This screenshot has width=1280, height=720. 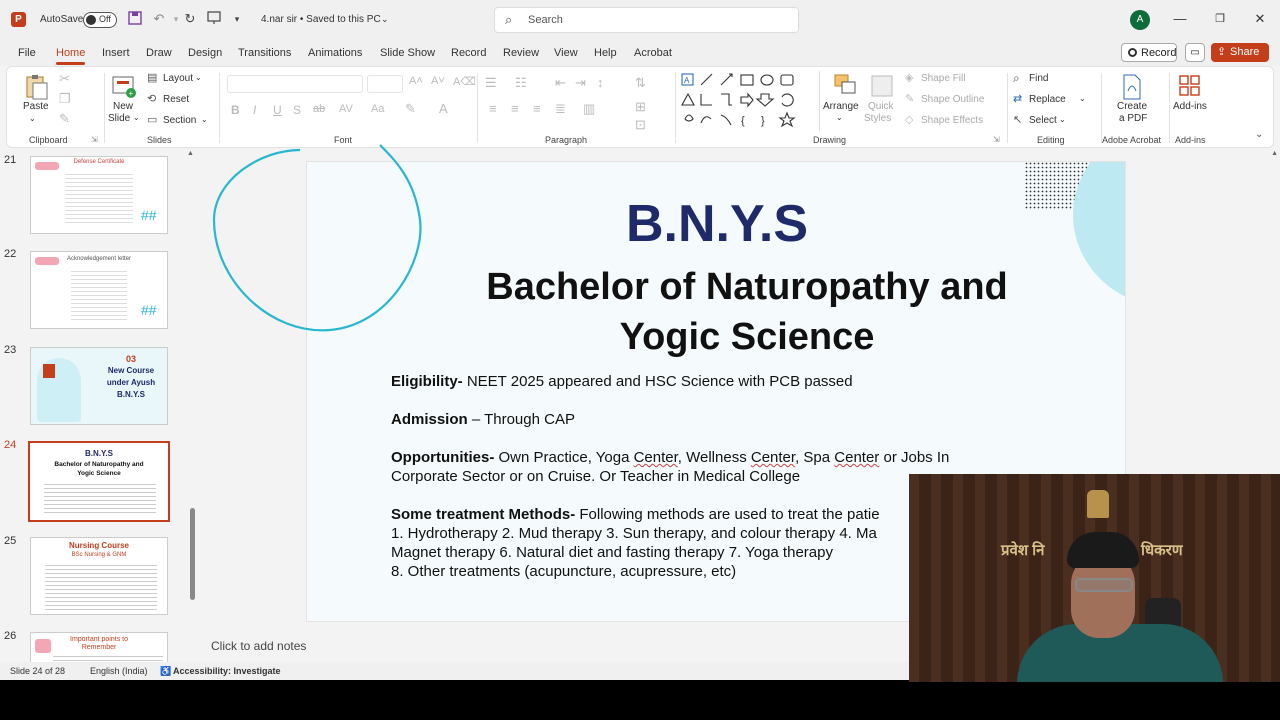 What do you see at coordinates (264, 53) in the screenshot?
I see `tab-transitions: Transitions` at bounding box center [264, 53].